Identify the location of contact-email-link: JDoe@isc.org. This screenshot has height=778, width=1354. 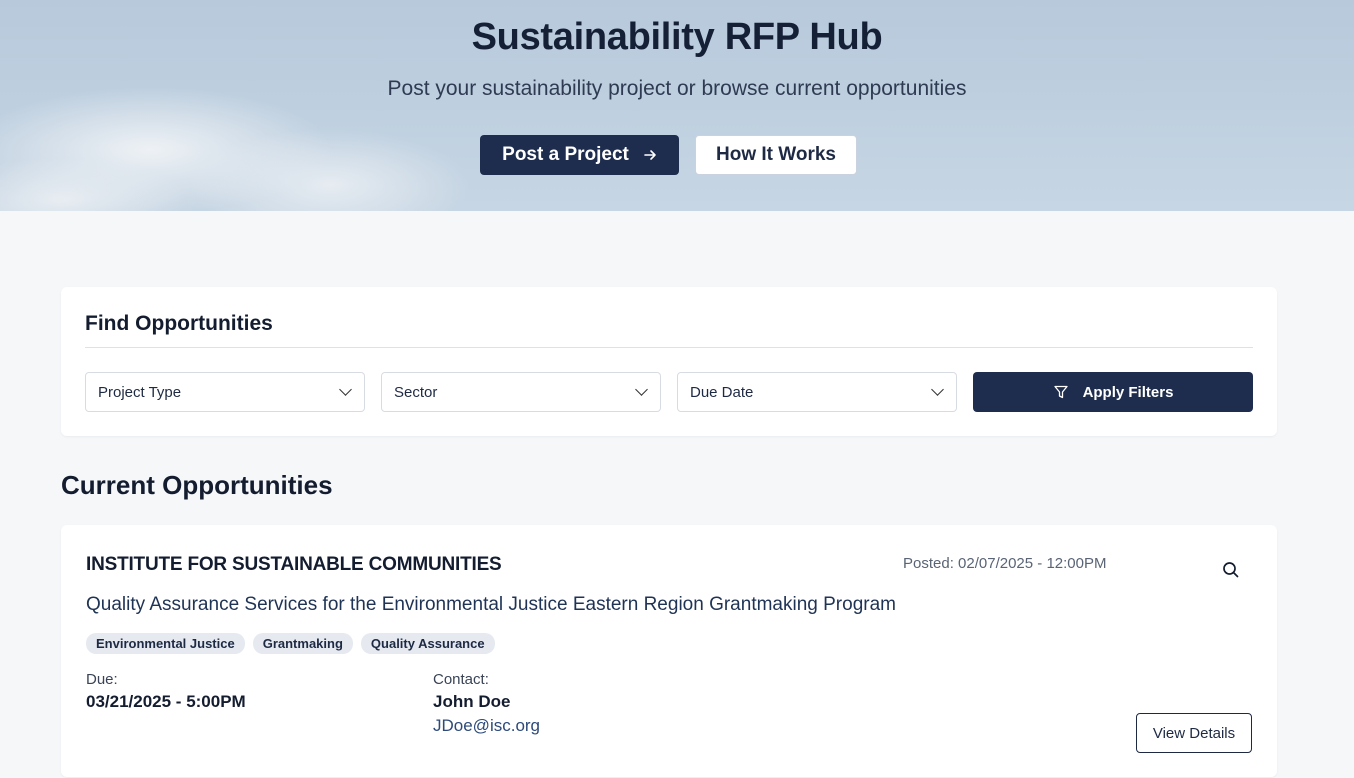
(486, 726).